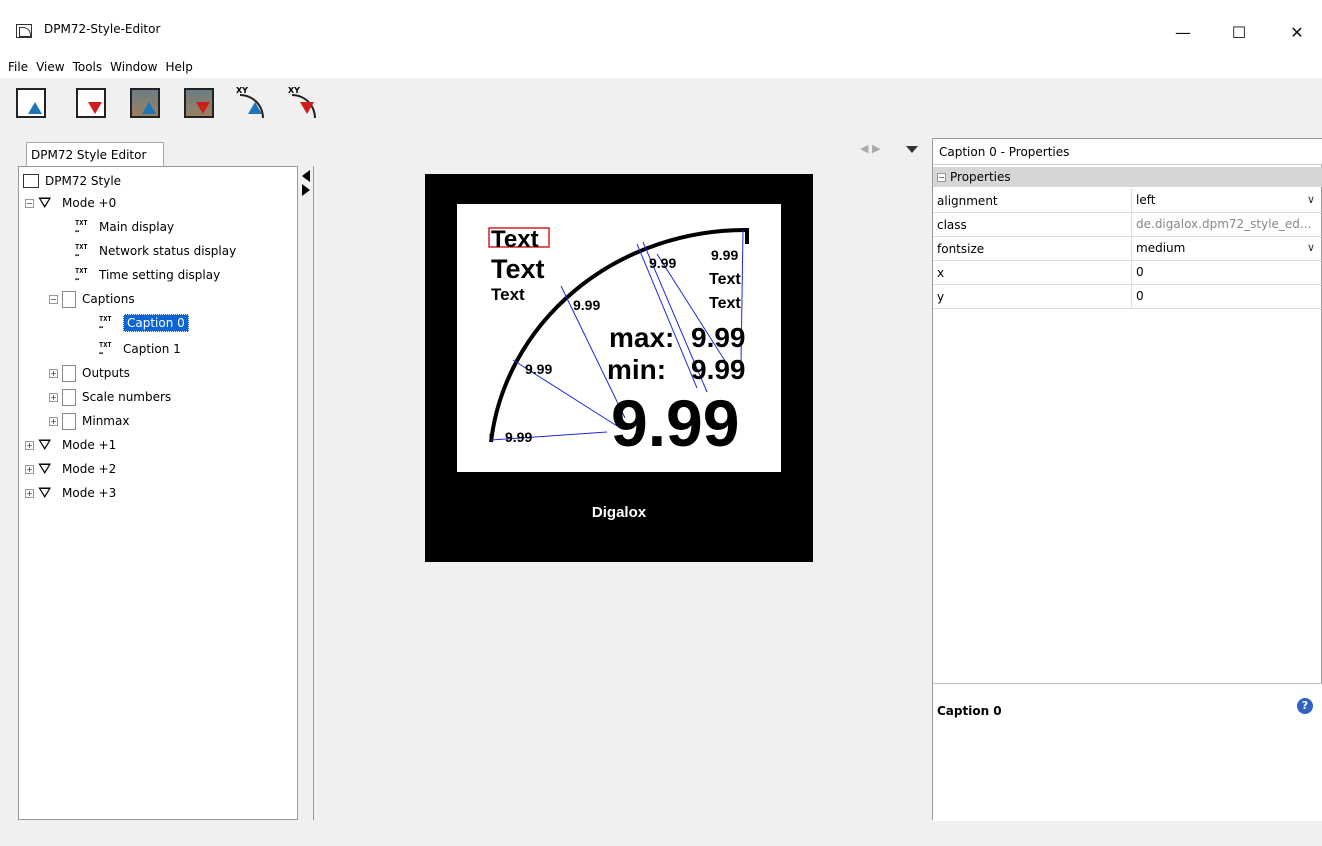 The image size is (1322, 846). I want to click on min-label: min:, so click(636, 370).